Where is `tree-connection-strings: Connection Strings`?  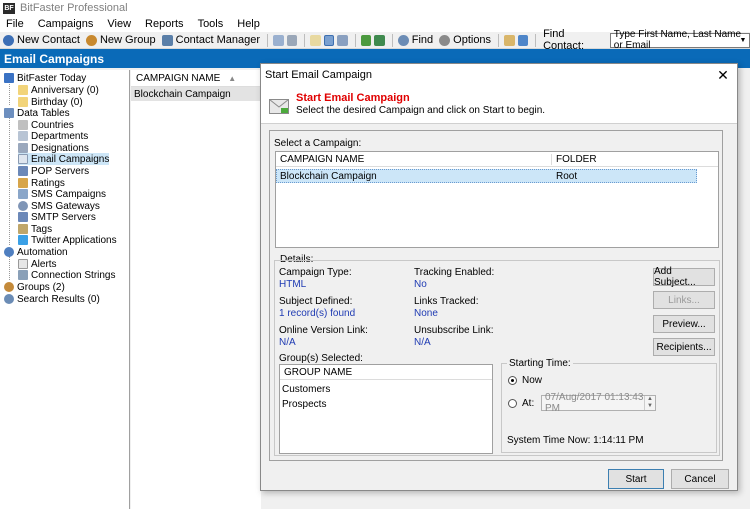
tree-connection-strings: Connection Strings is located at coordinates (67, 275).